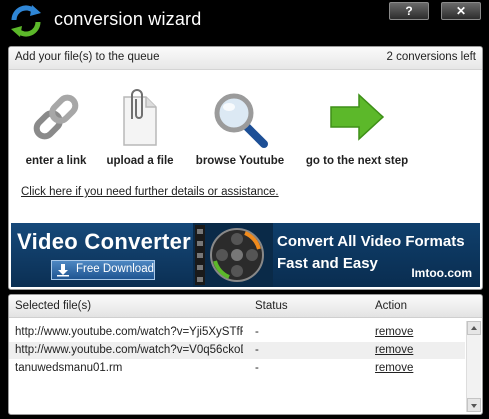 The image size is (489, 419). Describe the element at coordinates (229, 255) in the screenshot. I see `film-reel-icon` at that location.